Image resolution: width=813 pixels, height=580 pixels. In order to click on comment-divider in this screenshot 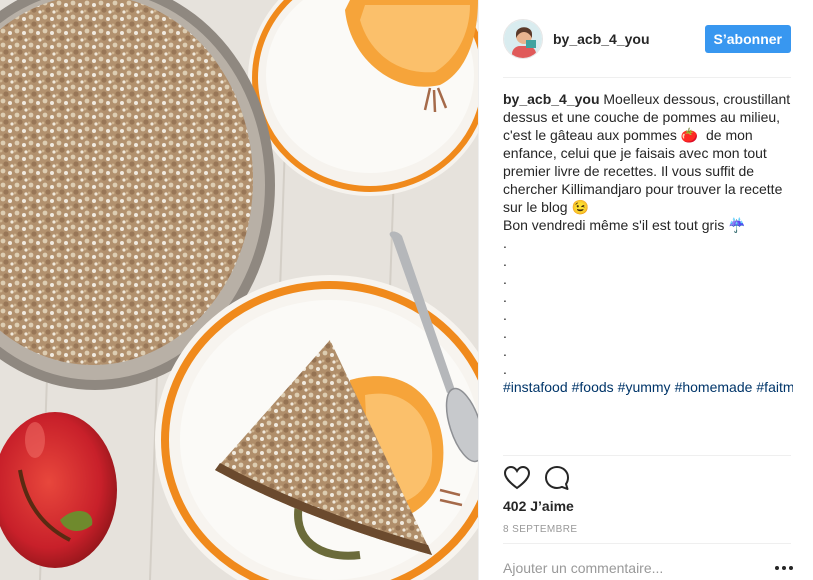, I will do `click(647, 543)`.